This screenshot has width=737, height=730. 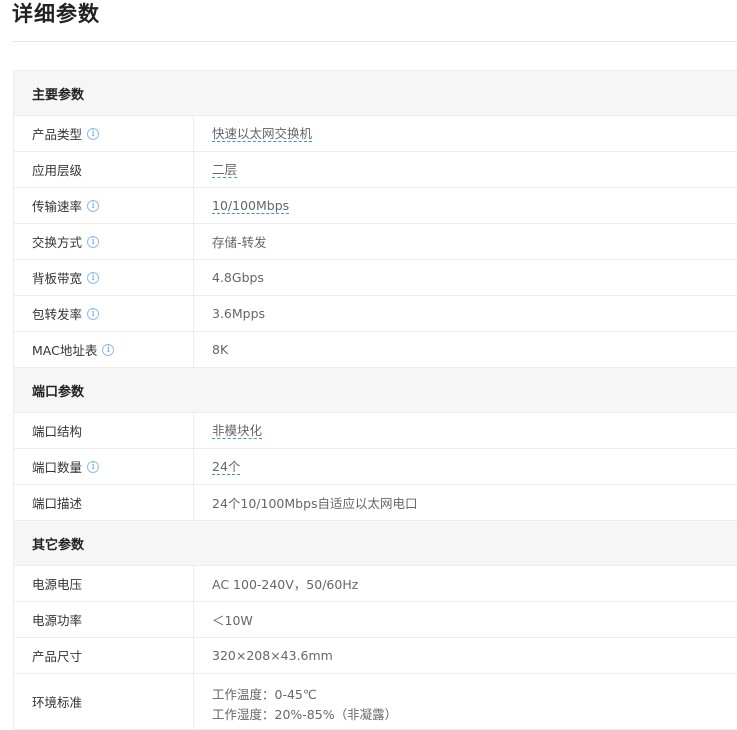 What do you see at coordinates (104, 313) in the screenshot?
I see `spec-label-cell: 包转发率 i` at bounding box center [104, 313].